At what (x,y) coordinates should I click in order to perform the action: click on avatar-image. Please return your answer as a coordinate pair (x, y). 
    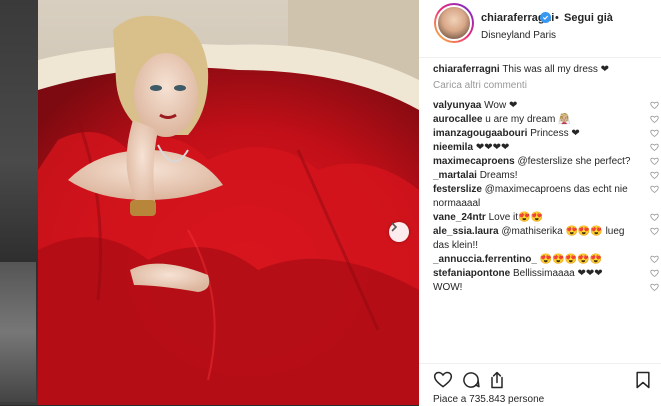
    Looking at the image, I should click on (454, 23).